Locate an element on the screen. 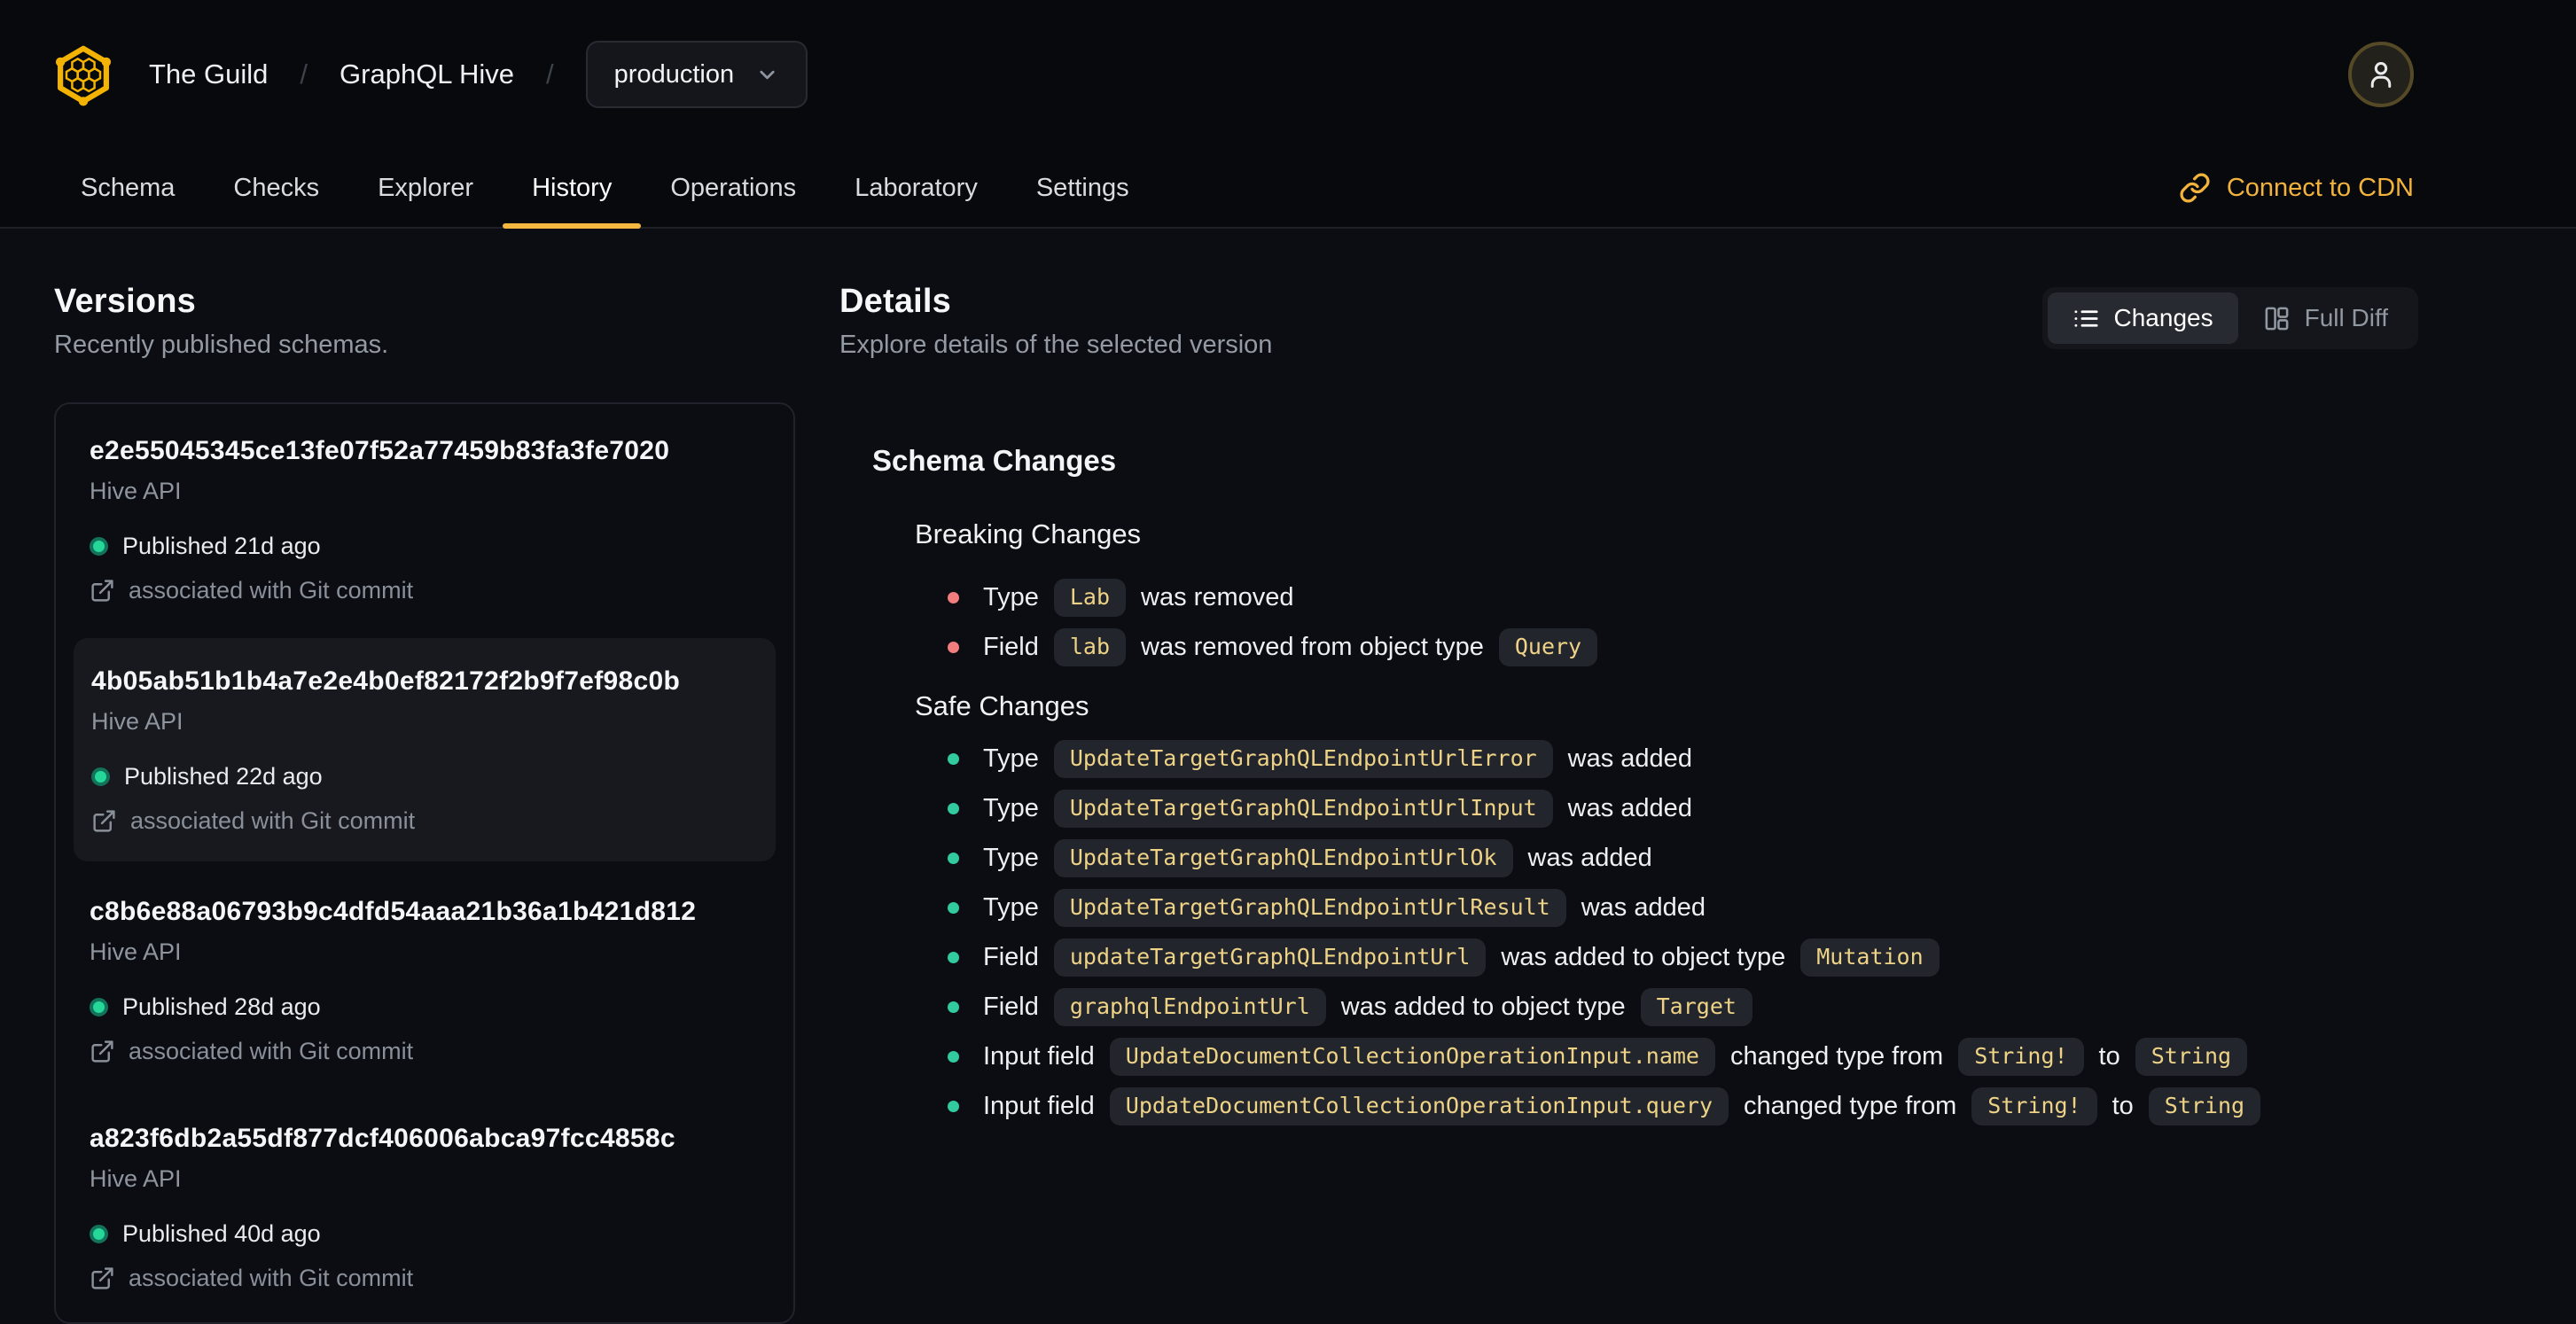 This screenshot has height=1324, width=2576. tab-label: History is located at coordinates (572, 188).